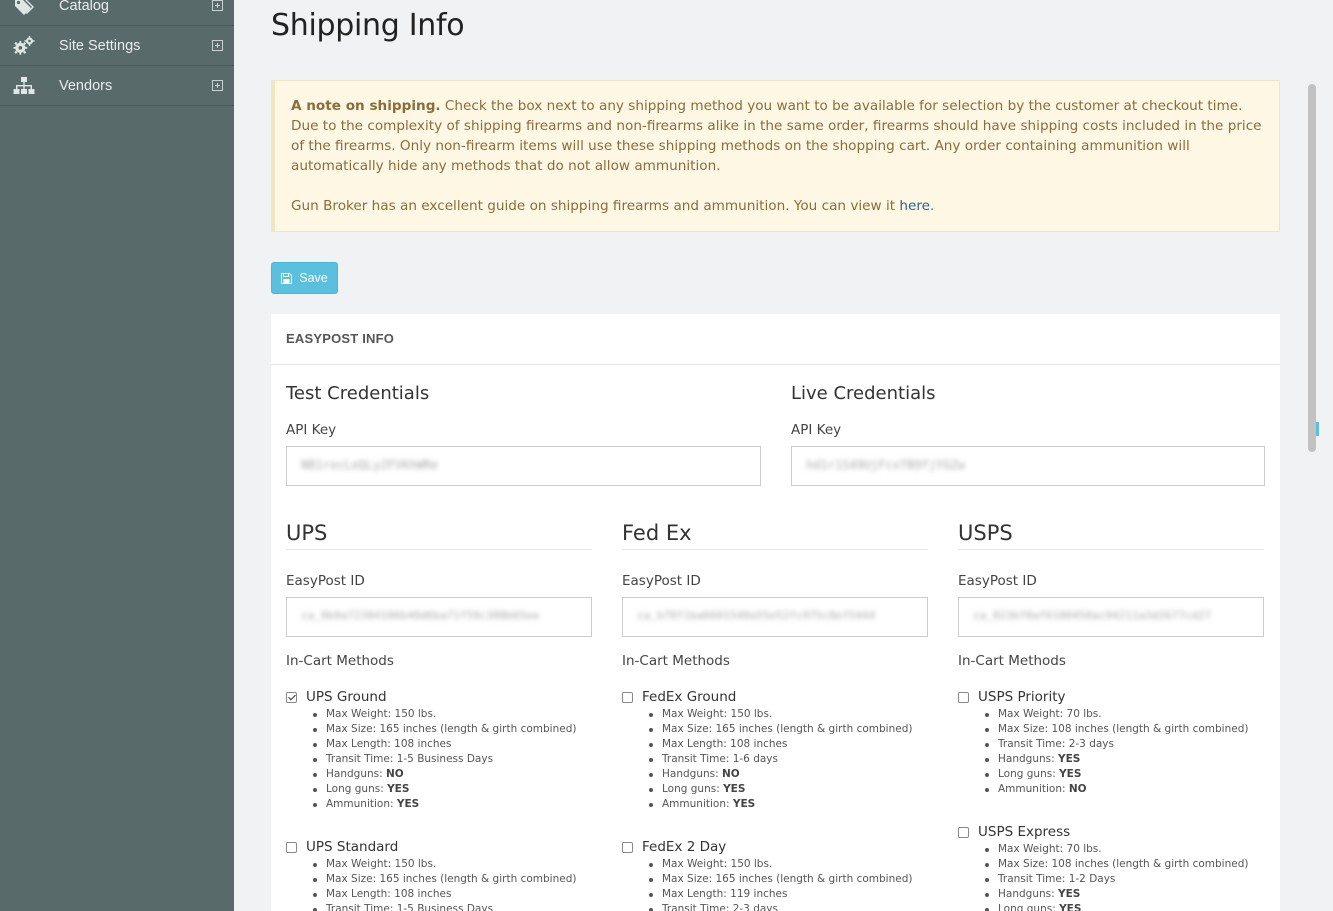 The width and height of the screenshot is (1333, 911). What do you see at coordinates (1317, 429) in the screenshot?
I see `edge-tab` at bounding box center [1317, 429].